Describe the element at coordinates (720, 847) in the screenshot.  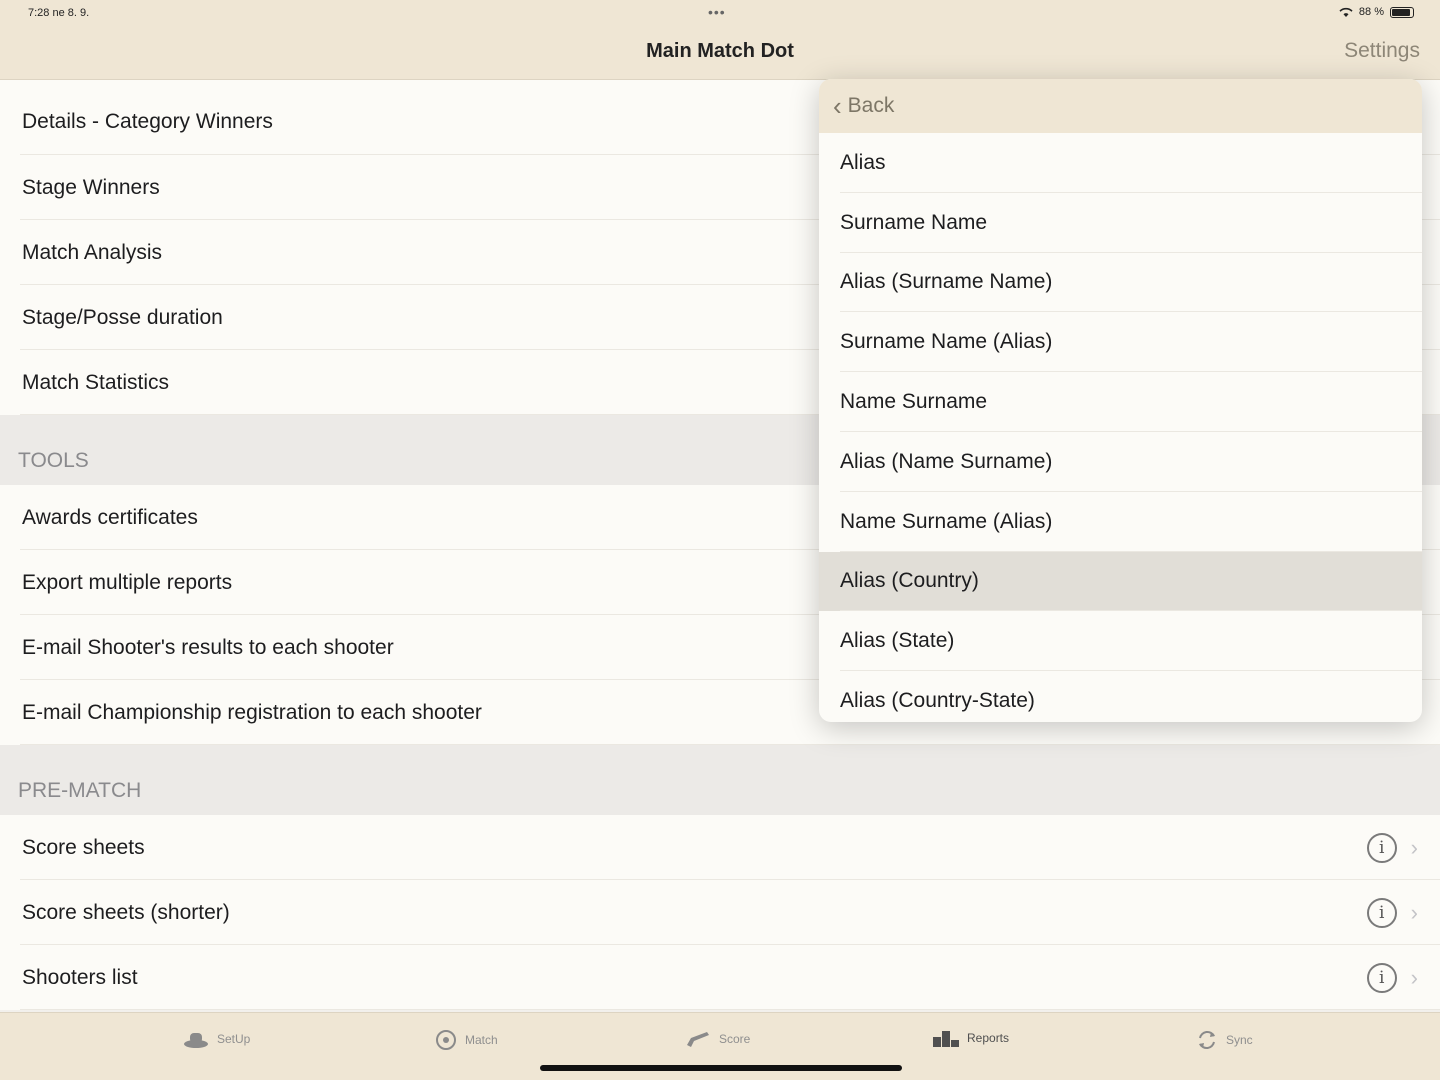
I see `list-item: Score sheets i ›` at that location.